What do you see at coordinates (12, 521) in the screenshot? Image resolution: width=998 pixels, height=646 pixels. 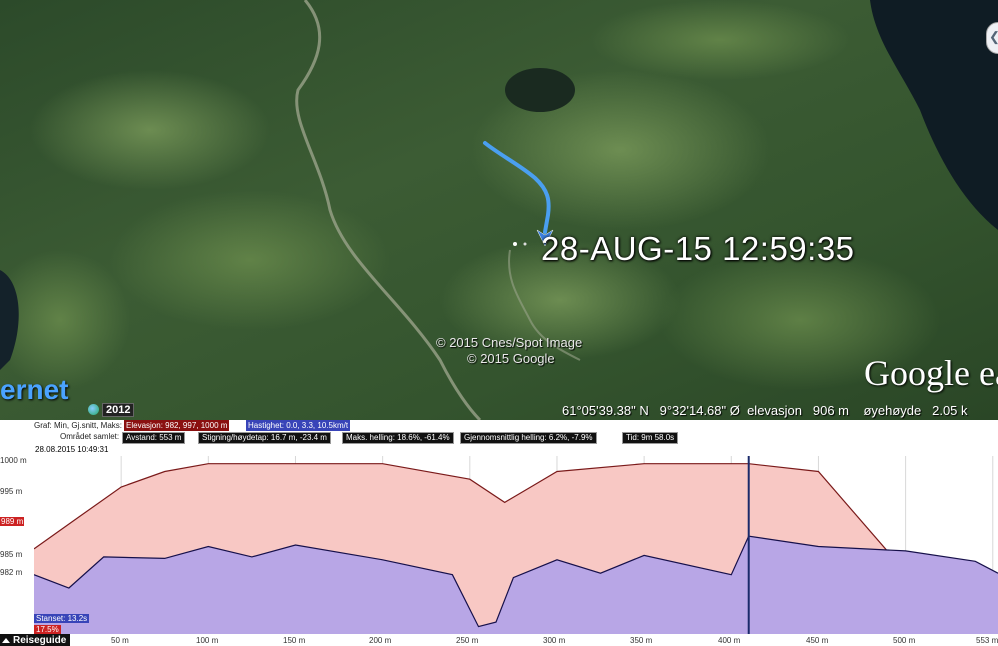 I see `y-label-989-highlight: 989 m` at bounding box center [12, 521].